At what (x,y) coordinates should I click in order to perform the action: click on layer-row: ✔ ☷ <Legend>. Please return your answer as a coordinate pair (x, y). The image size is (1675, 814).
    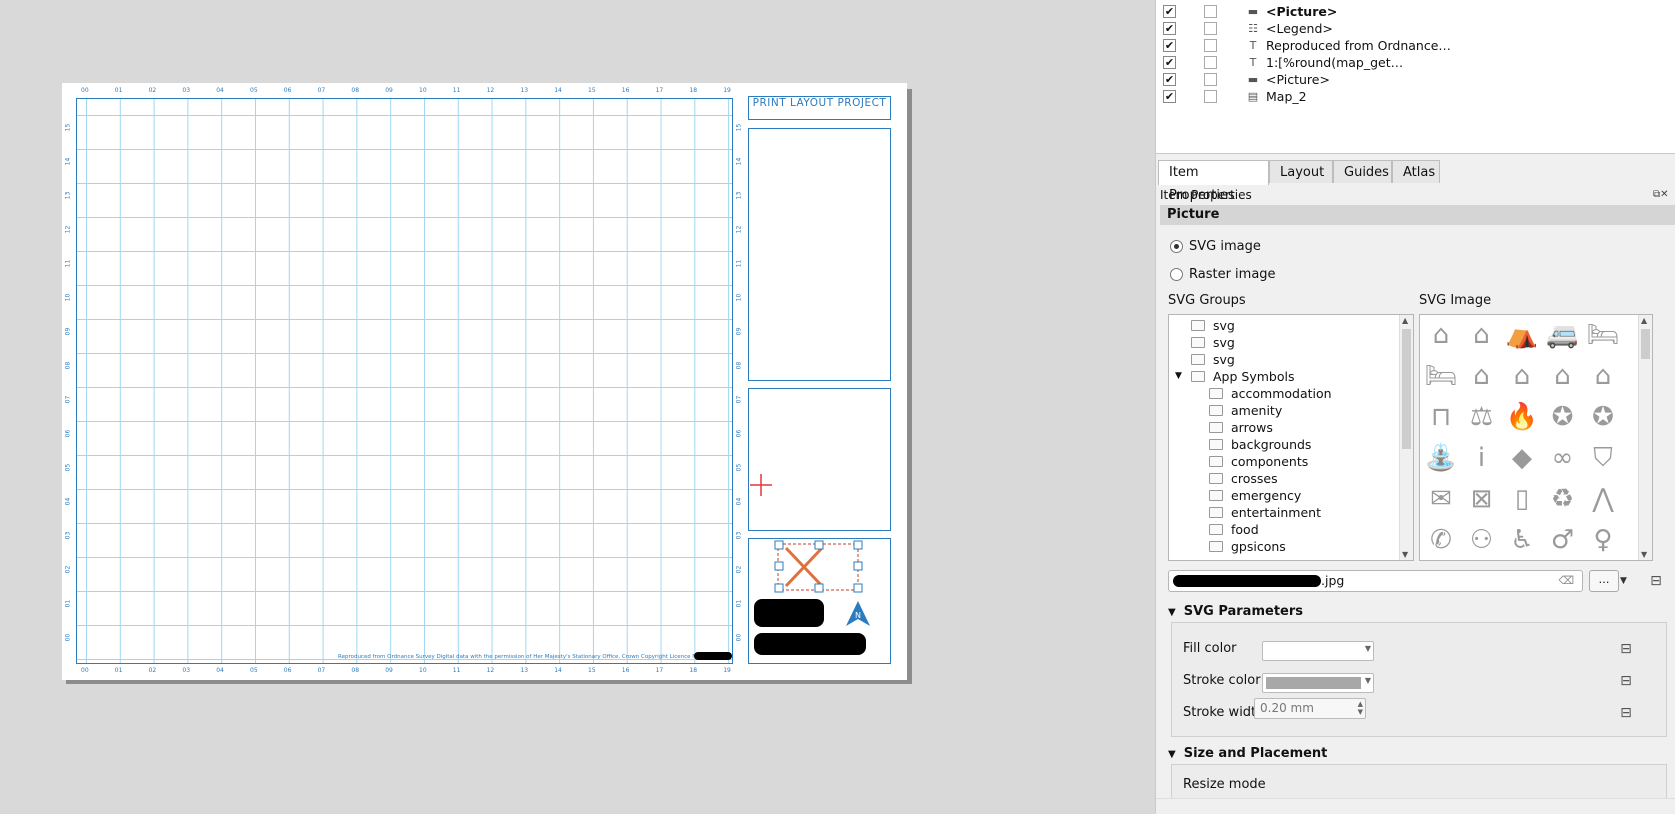
    Looking at the image, I should click on (1415, 29).